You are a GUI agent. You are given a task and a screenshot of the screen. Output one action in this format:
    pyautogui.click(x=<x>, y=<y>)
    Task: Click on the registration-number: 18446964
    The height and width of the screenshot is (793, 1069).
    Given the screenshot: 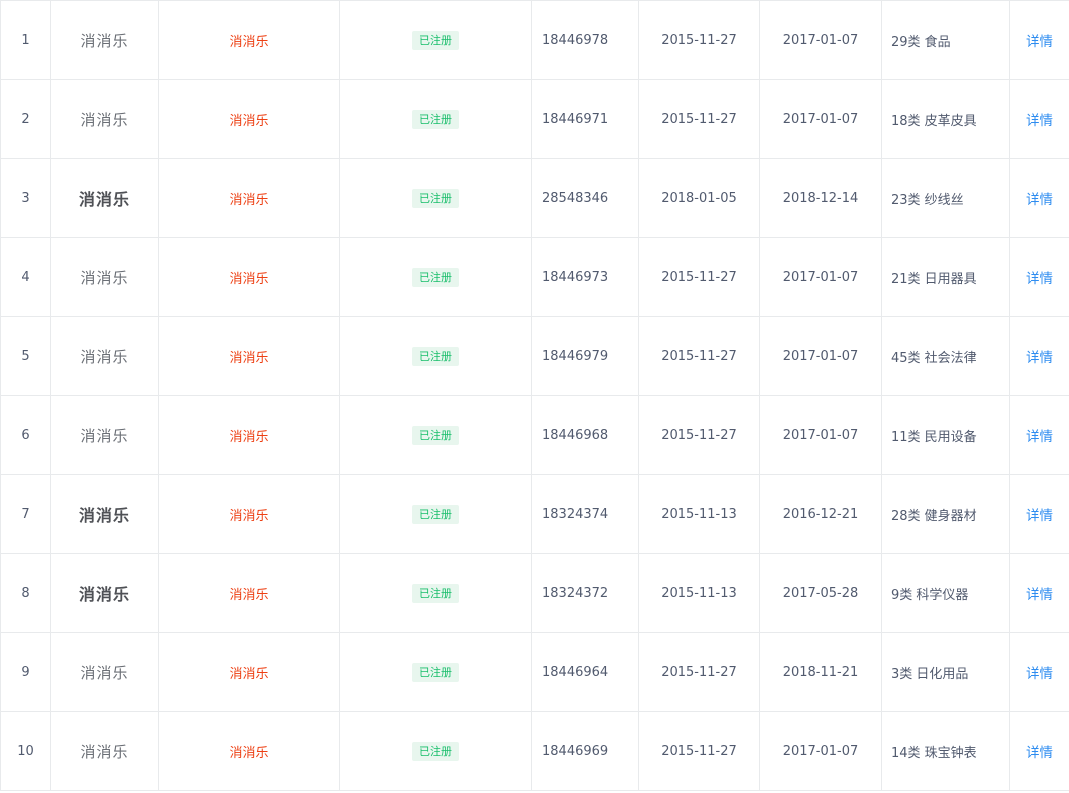 What is the action you would take?
    pyautogui.click(x=585, y=672)
    